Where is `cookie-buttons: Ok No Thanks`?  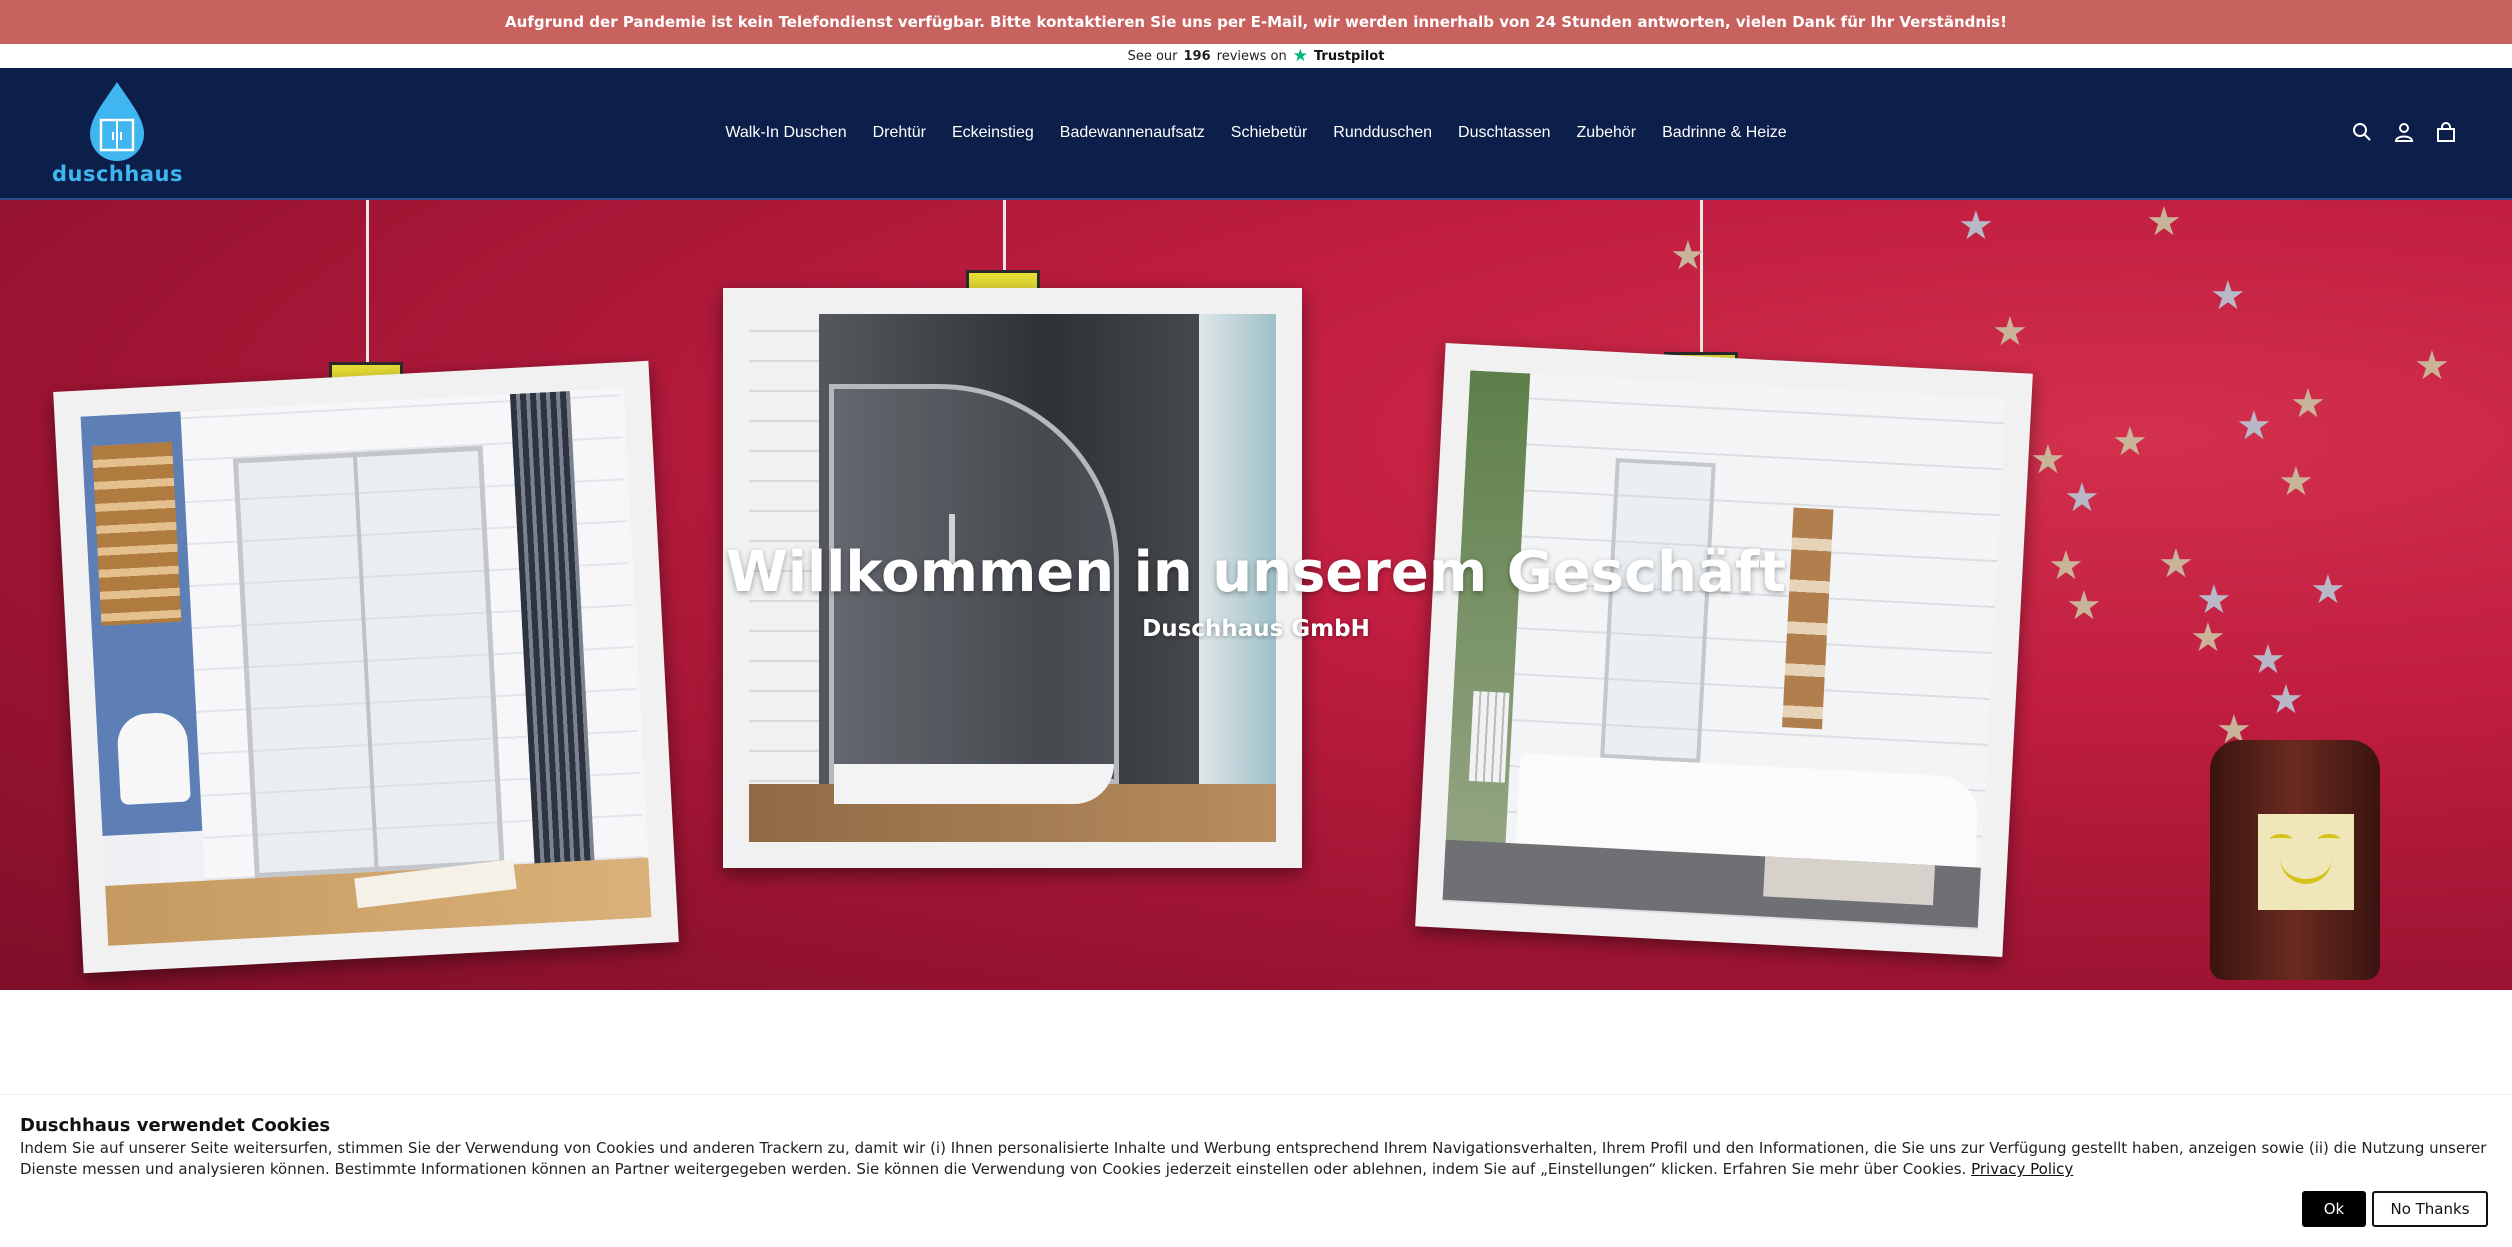 cookie-buttons: Ok No Thanks is located at coordinates (2395, 1209).